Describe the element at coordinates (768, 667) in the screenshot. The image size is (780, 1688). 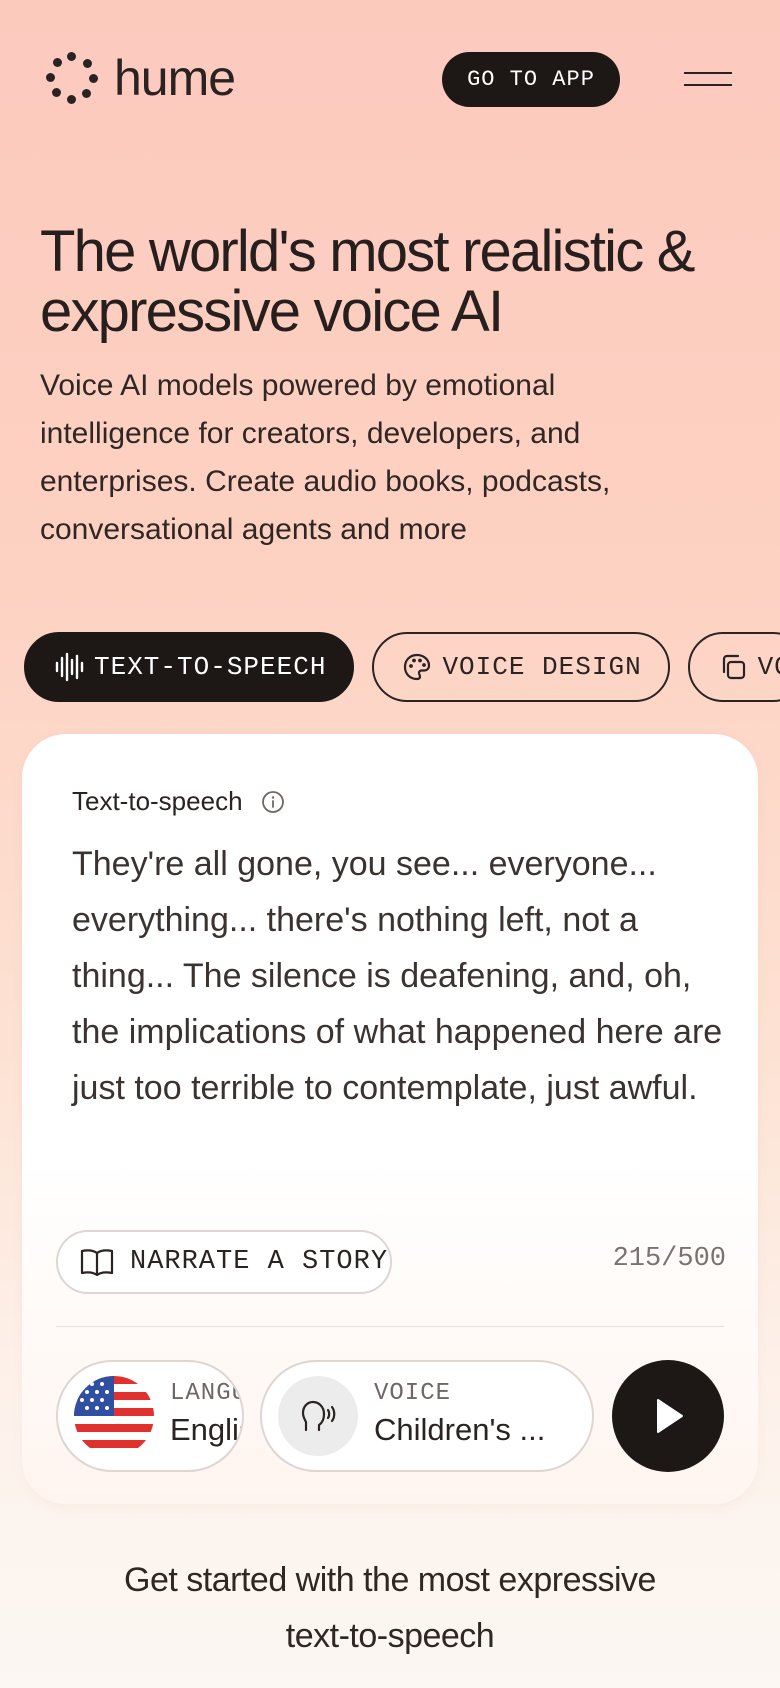
I see `tab-label: VOICE CLONING` at that location.